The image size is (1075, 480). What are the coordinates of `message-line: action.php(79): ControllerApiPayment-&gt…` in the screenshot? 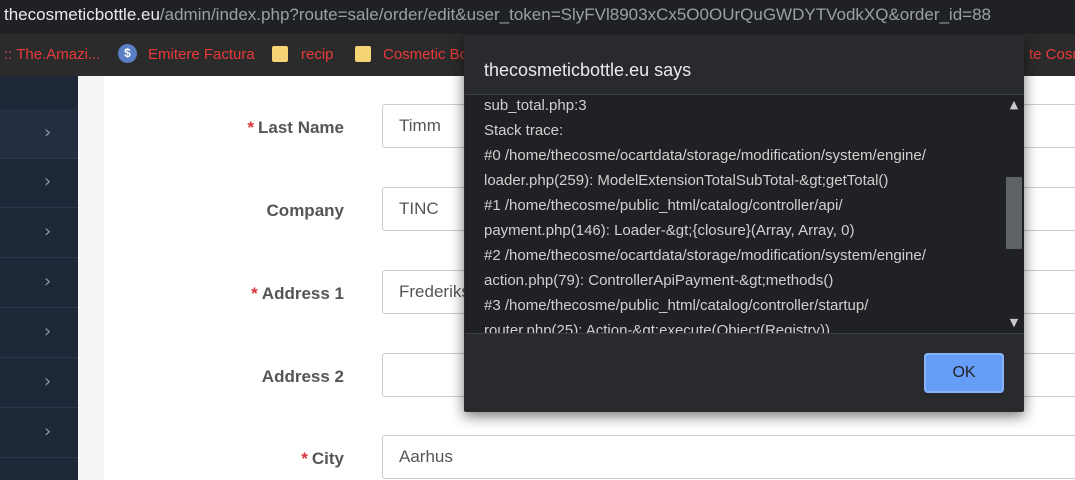 It's located at (659, 280).